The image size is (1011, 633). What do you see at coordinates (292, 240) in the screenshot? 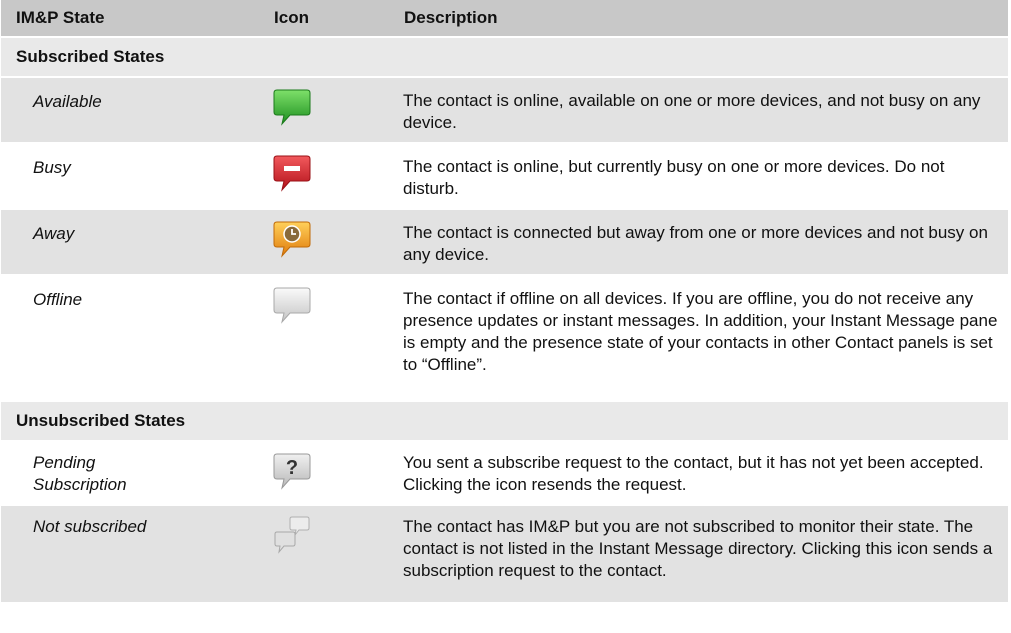
I see `orange-clock-bubble-icon` at bounding box center [292, 240].